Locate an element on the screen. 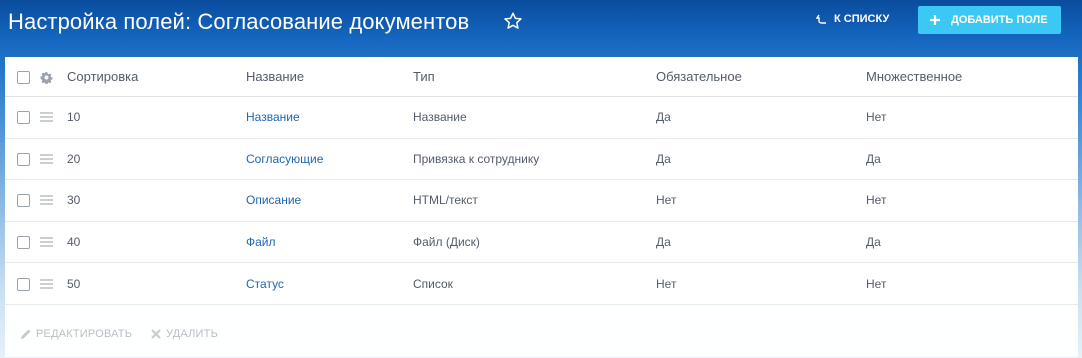 This screenshot has width=1082, height=358. star-icon is located at coordinates (513, 21).